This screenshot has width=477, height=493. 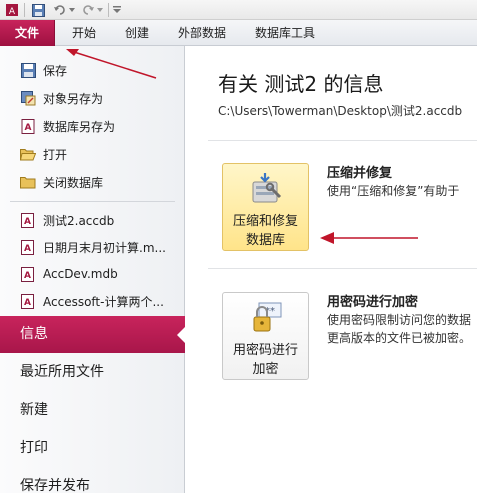 I want to click on undo-icon, so click(x=60, y=10).